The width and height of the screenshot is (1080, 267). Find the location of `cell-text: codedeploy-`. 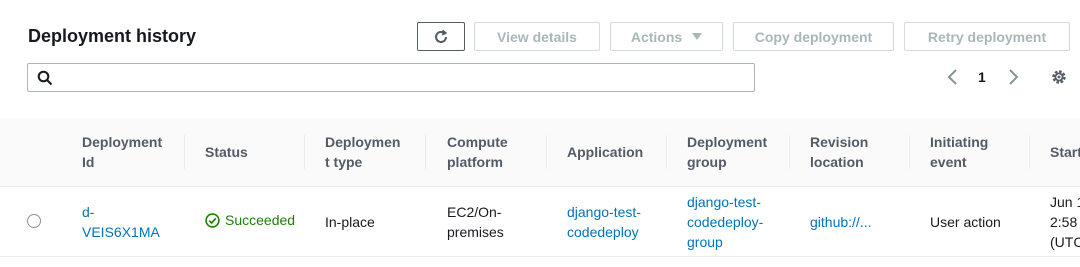

cell-text: codedeploy- is located at coordinates (725, 222).